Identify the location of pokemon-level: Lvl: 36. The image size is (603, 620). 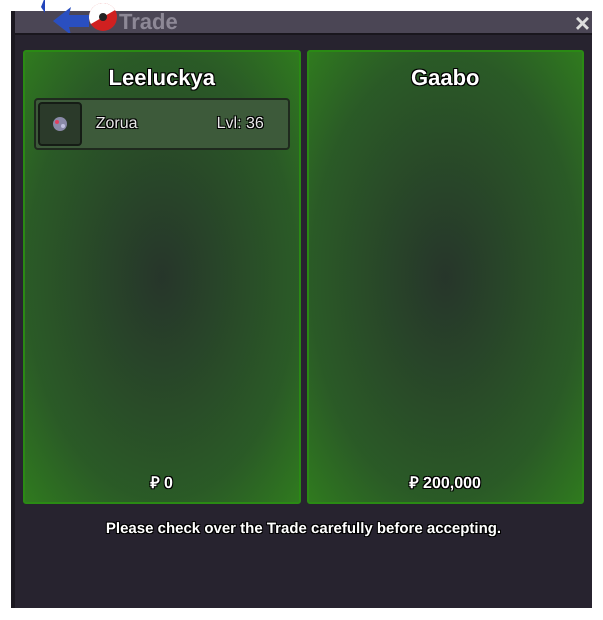
(240, 124).